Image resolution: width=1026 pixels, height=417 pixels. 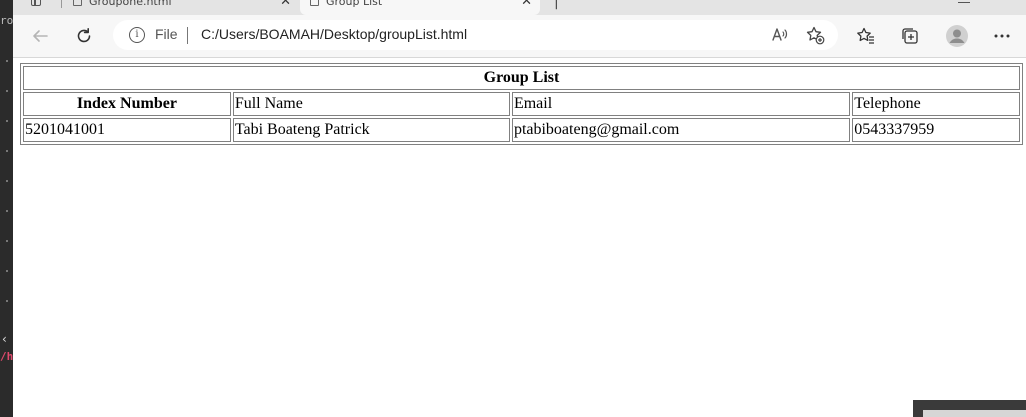 I want to click on tab-title: Groupone.html, so click(x=130, y=4).